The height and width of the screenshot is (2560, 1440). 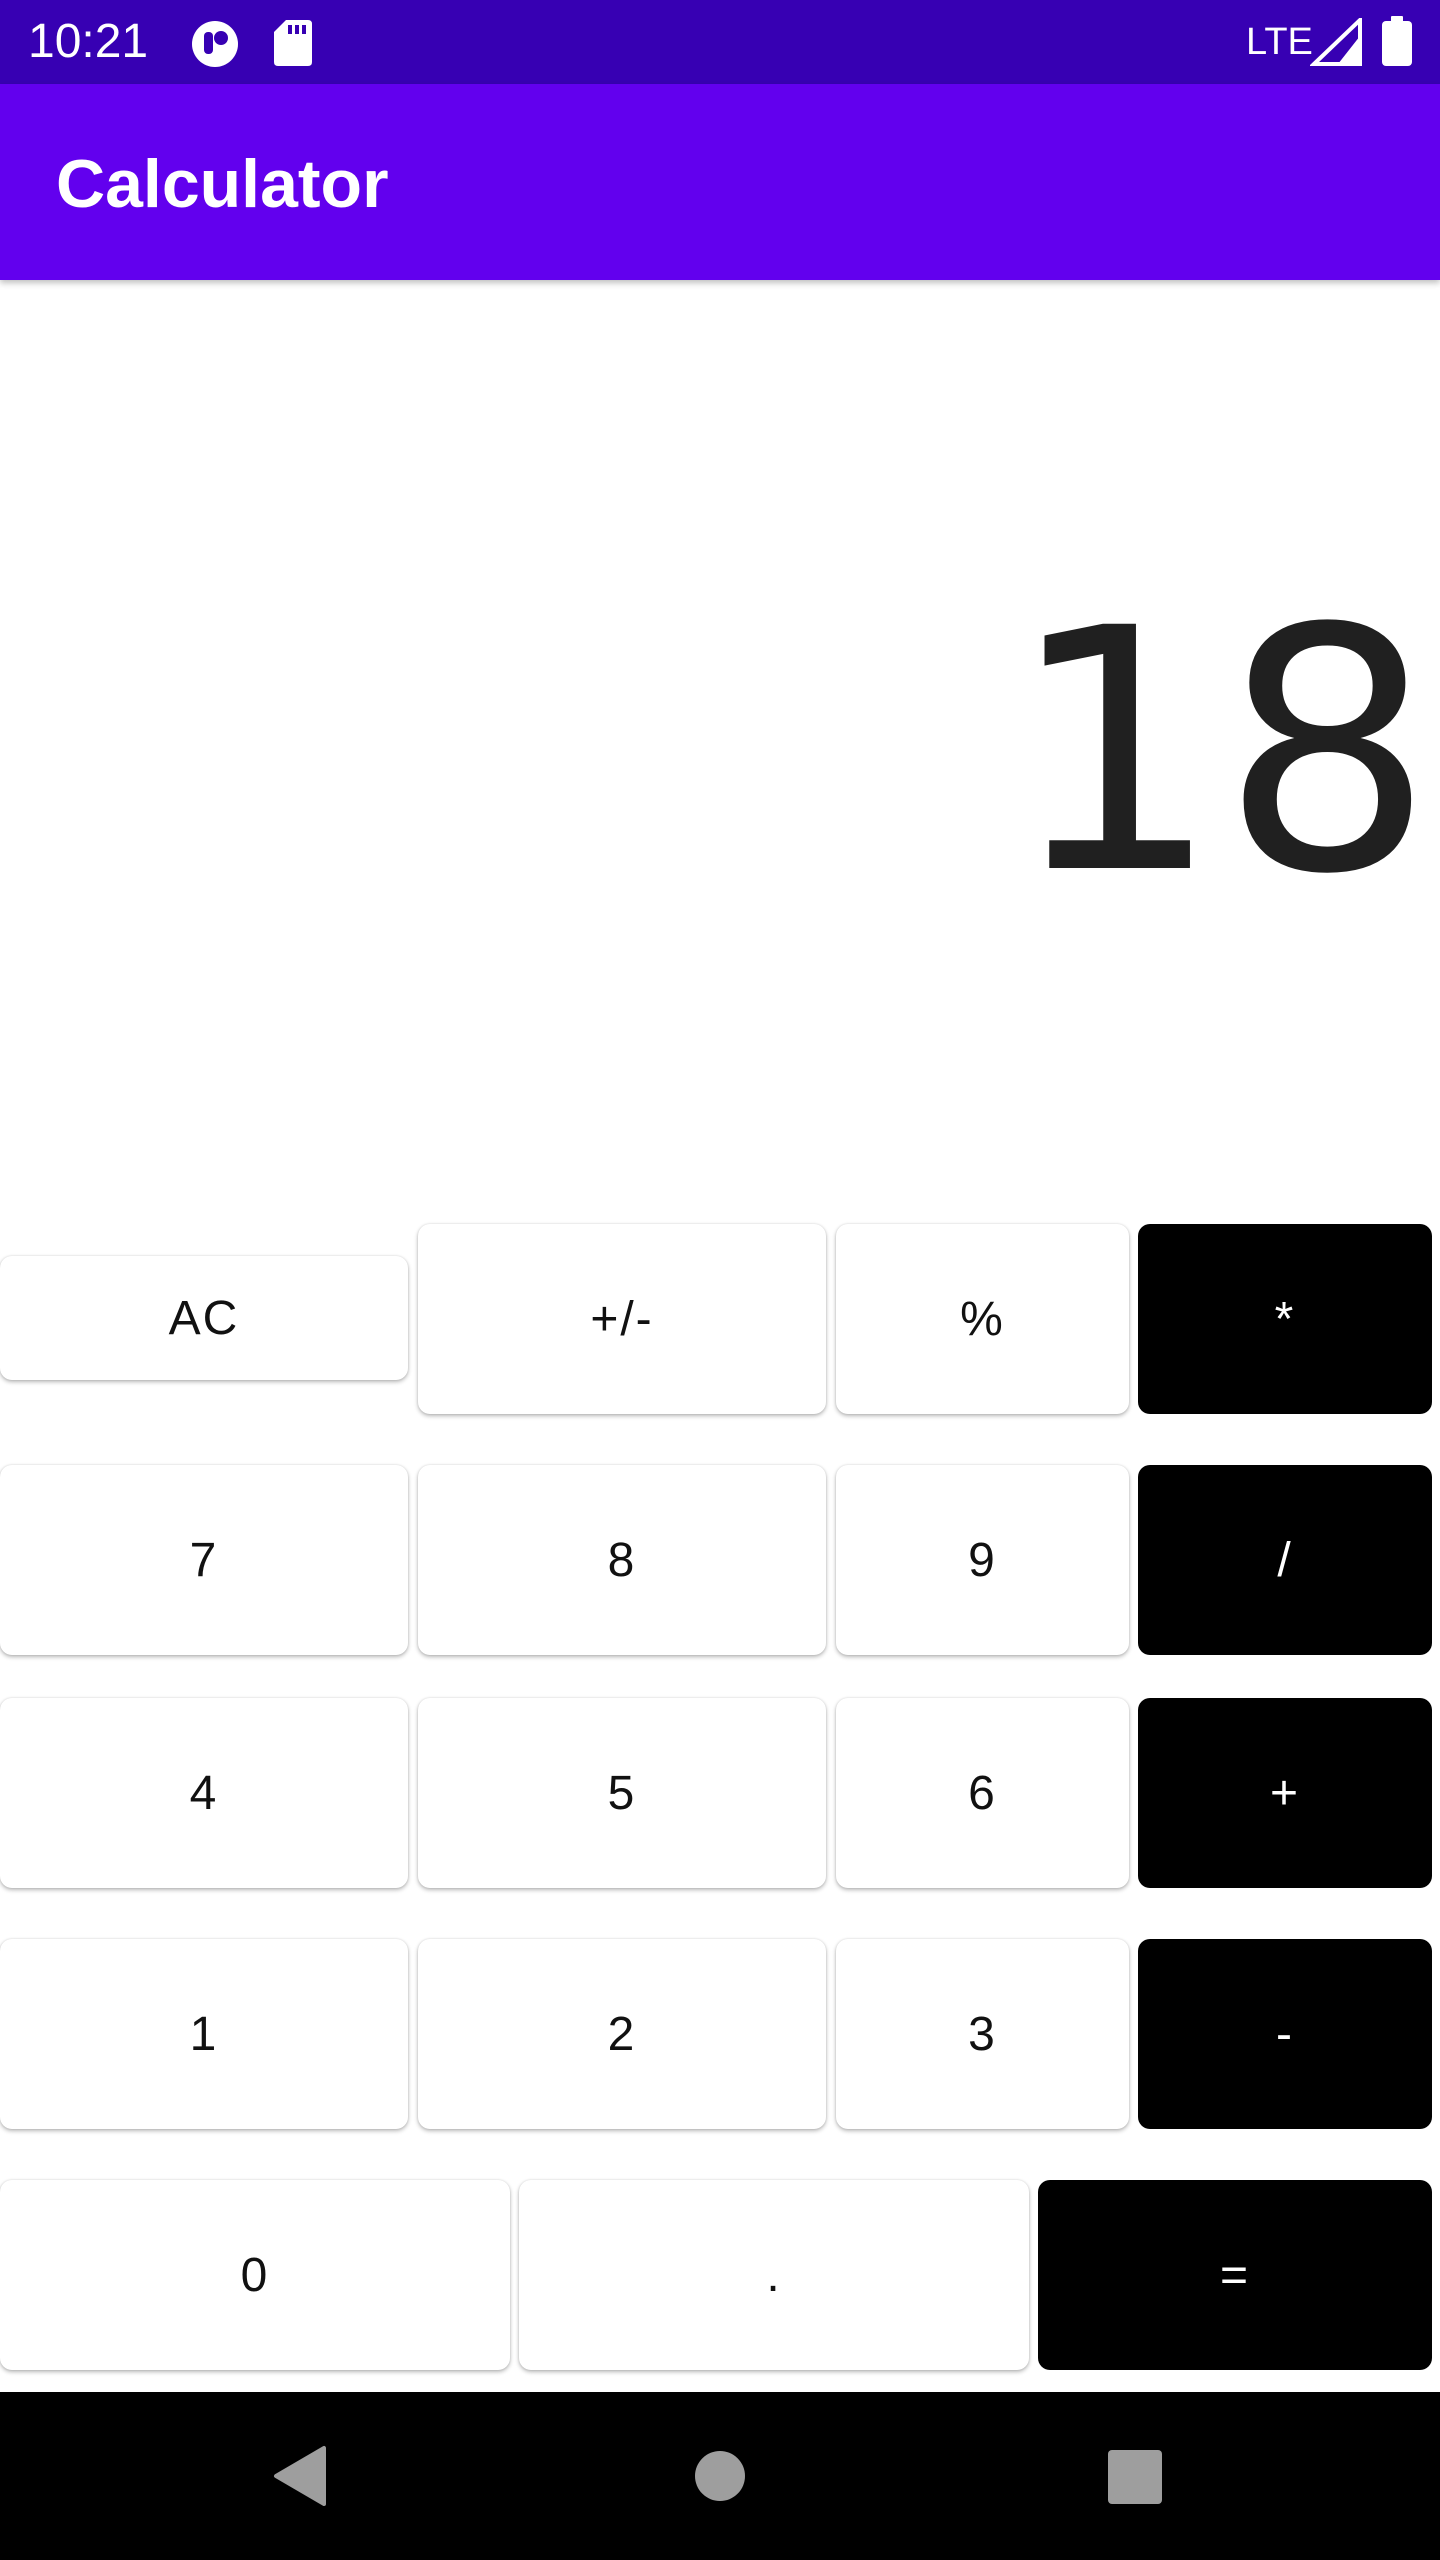 What do you see at coordinates (720, 42) in the screenshot?
I see `status-bar: 10:21 LTE` at bounding box center [720, 42].